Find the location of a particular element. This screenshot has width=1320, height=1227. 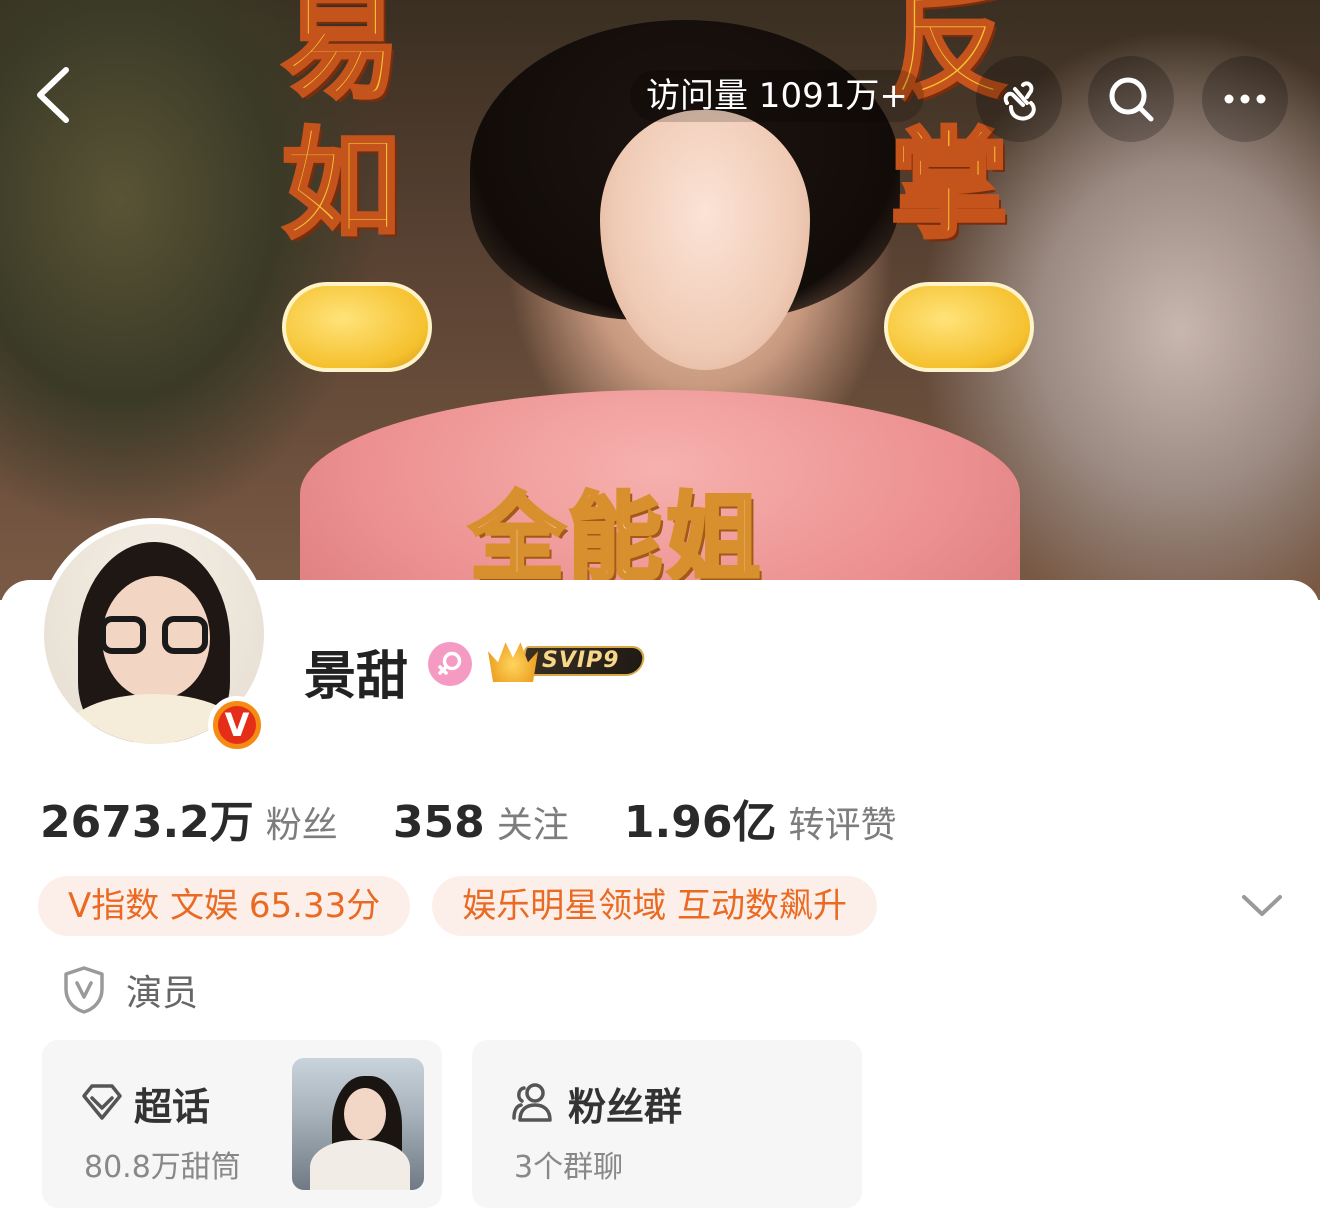

username: 景甜 is located at coordinates (356, 677).